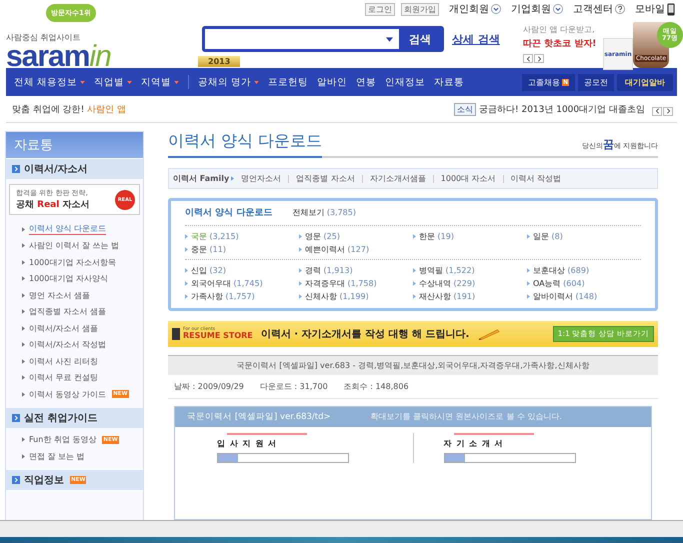 This screenshot has height=543, width=683. Describe the element at coordinates (337, 249) in the screenshot. I see `category-link: 예쁜이력서 (127)` at that location.